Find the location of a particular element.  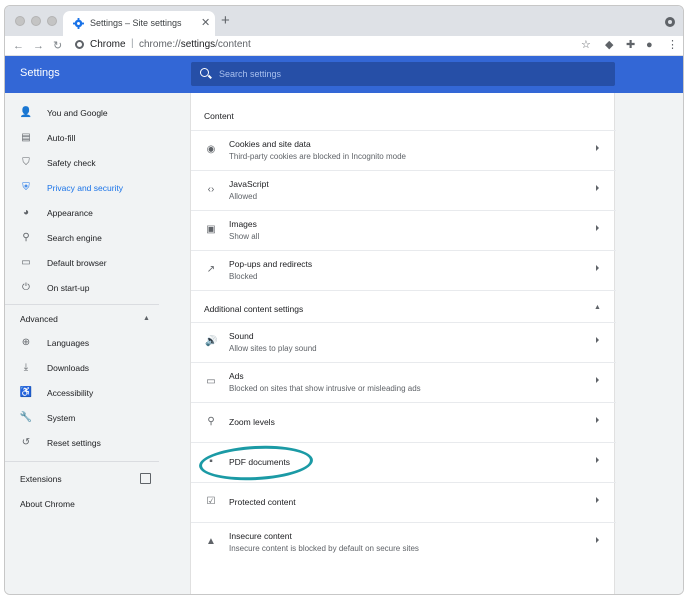

accessibility-icon: ♿ is located at coordinates (26, 392).